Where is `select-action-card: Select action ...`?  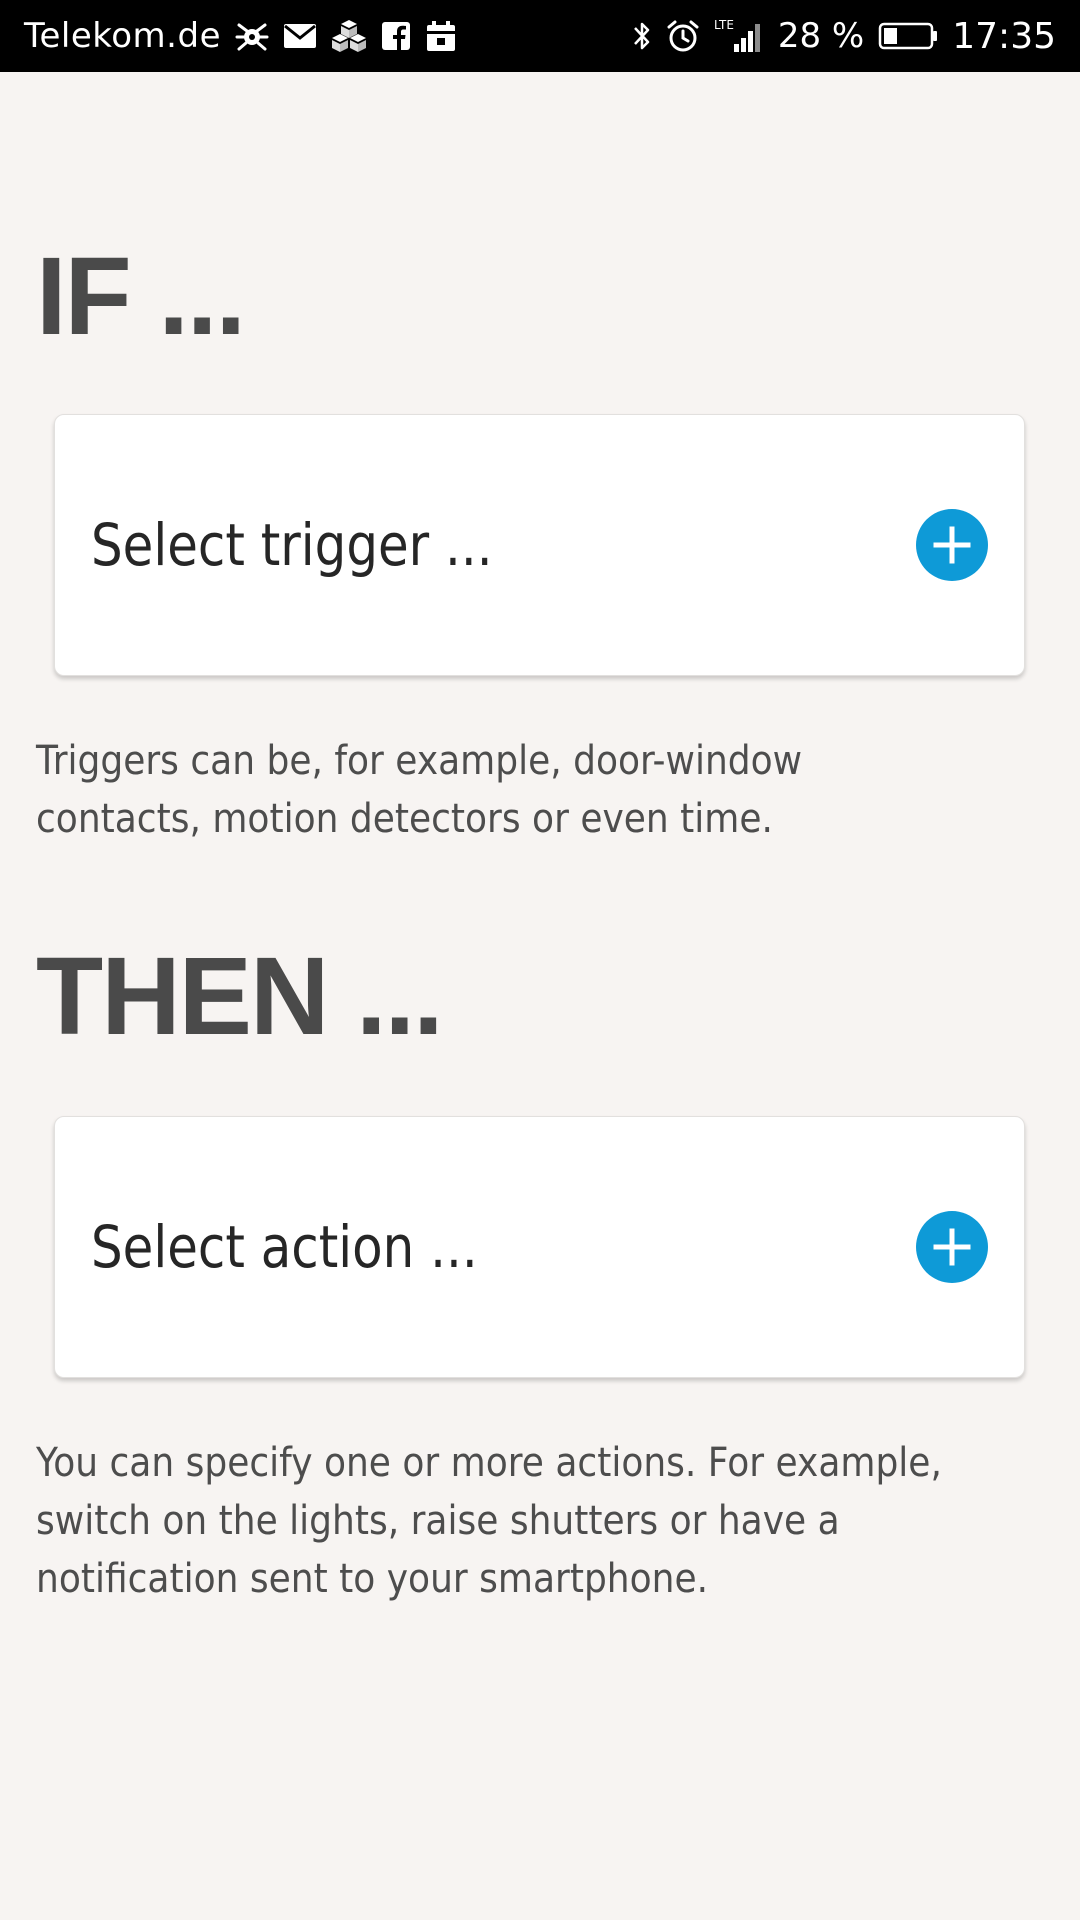 select-action-card: Select action ... is located at coordinates (539, 1247).